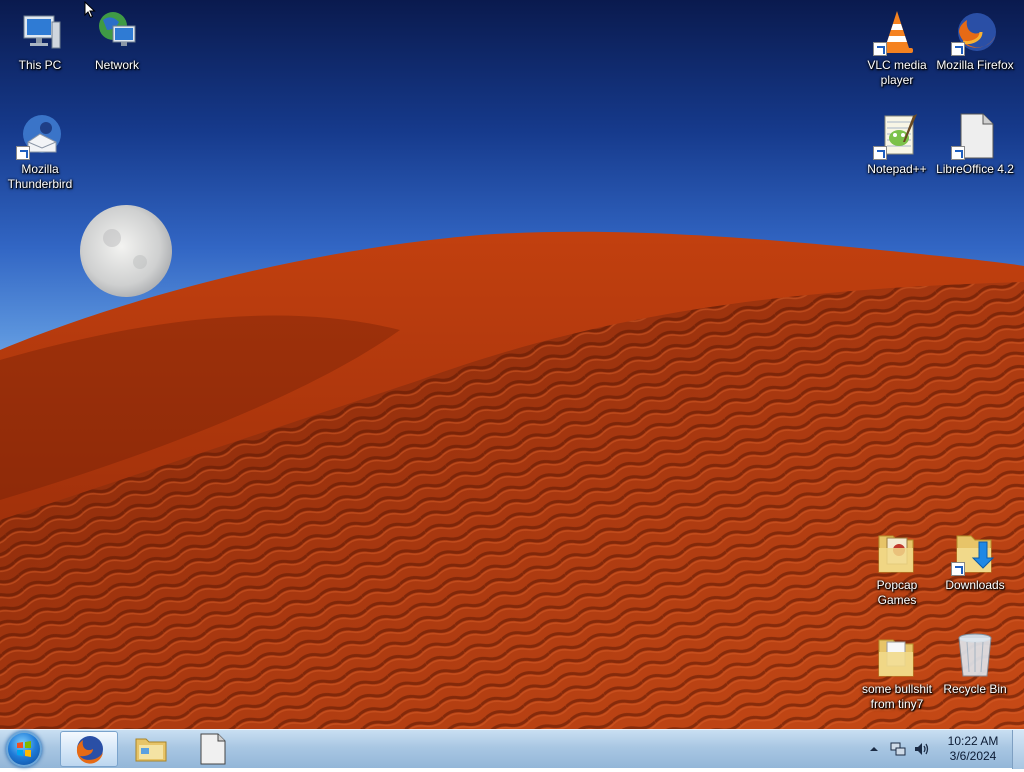  What do you see at coordinates (973, 741) in the screenshot?
I see `clock-time: 10:22 AM` at bounding box center [973, 741].